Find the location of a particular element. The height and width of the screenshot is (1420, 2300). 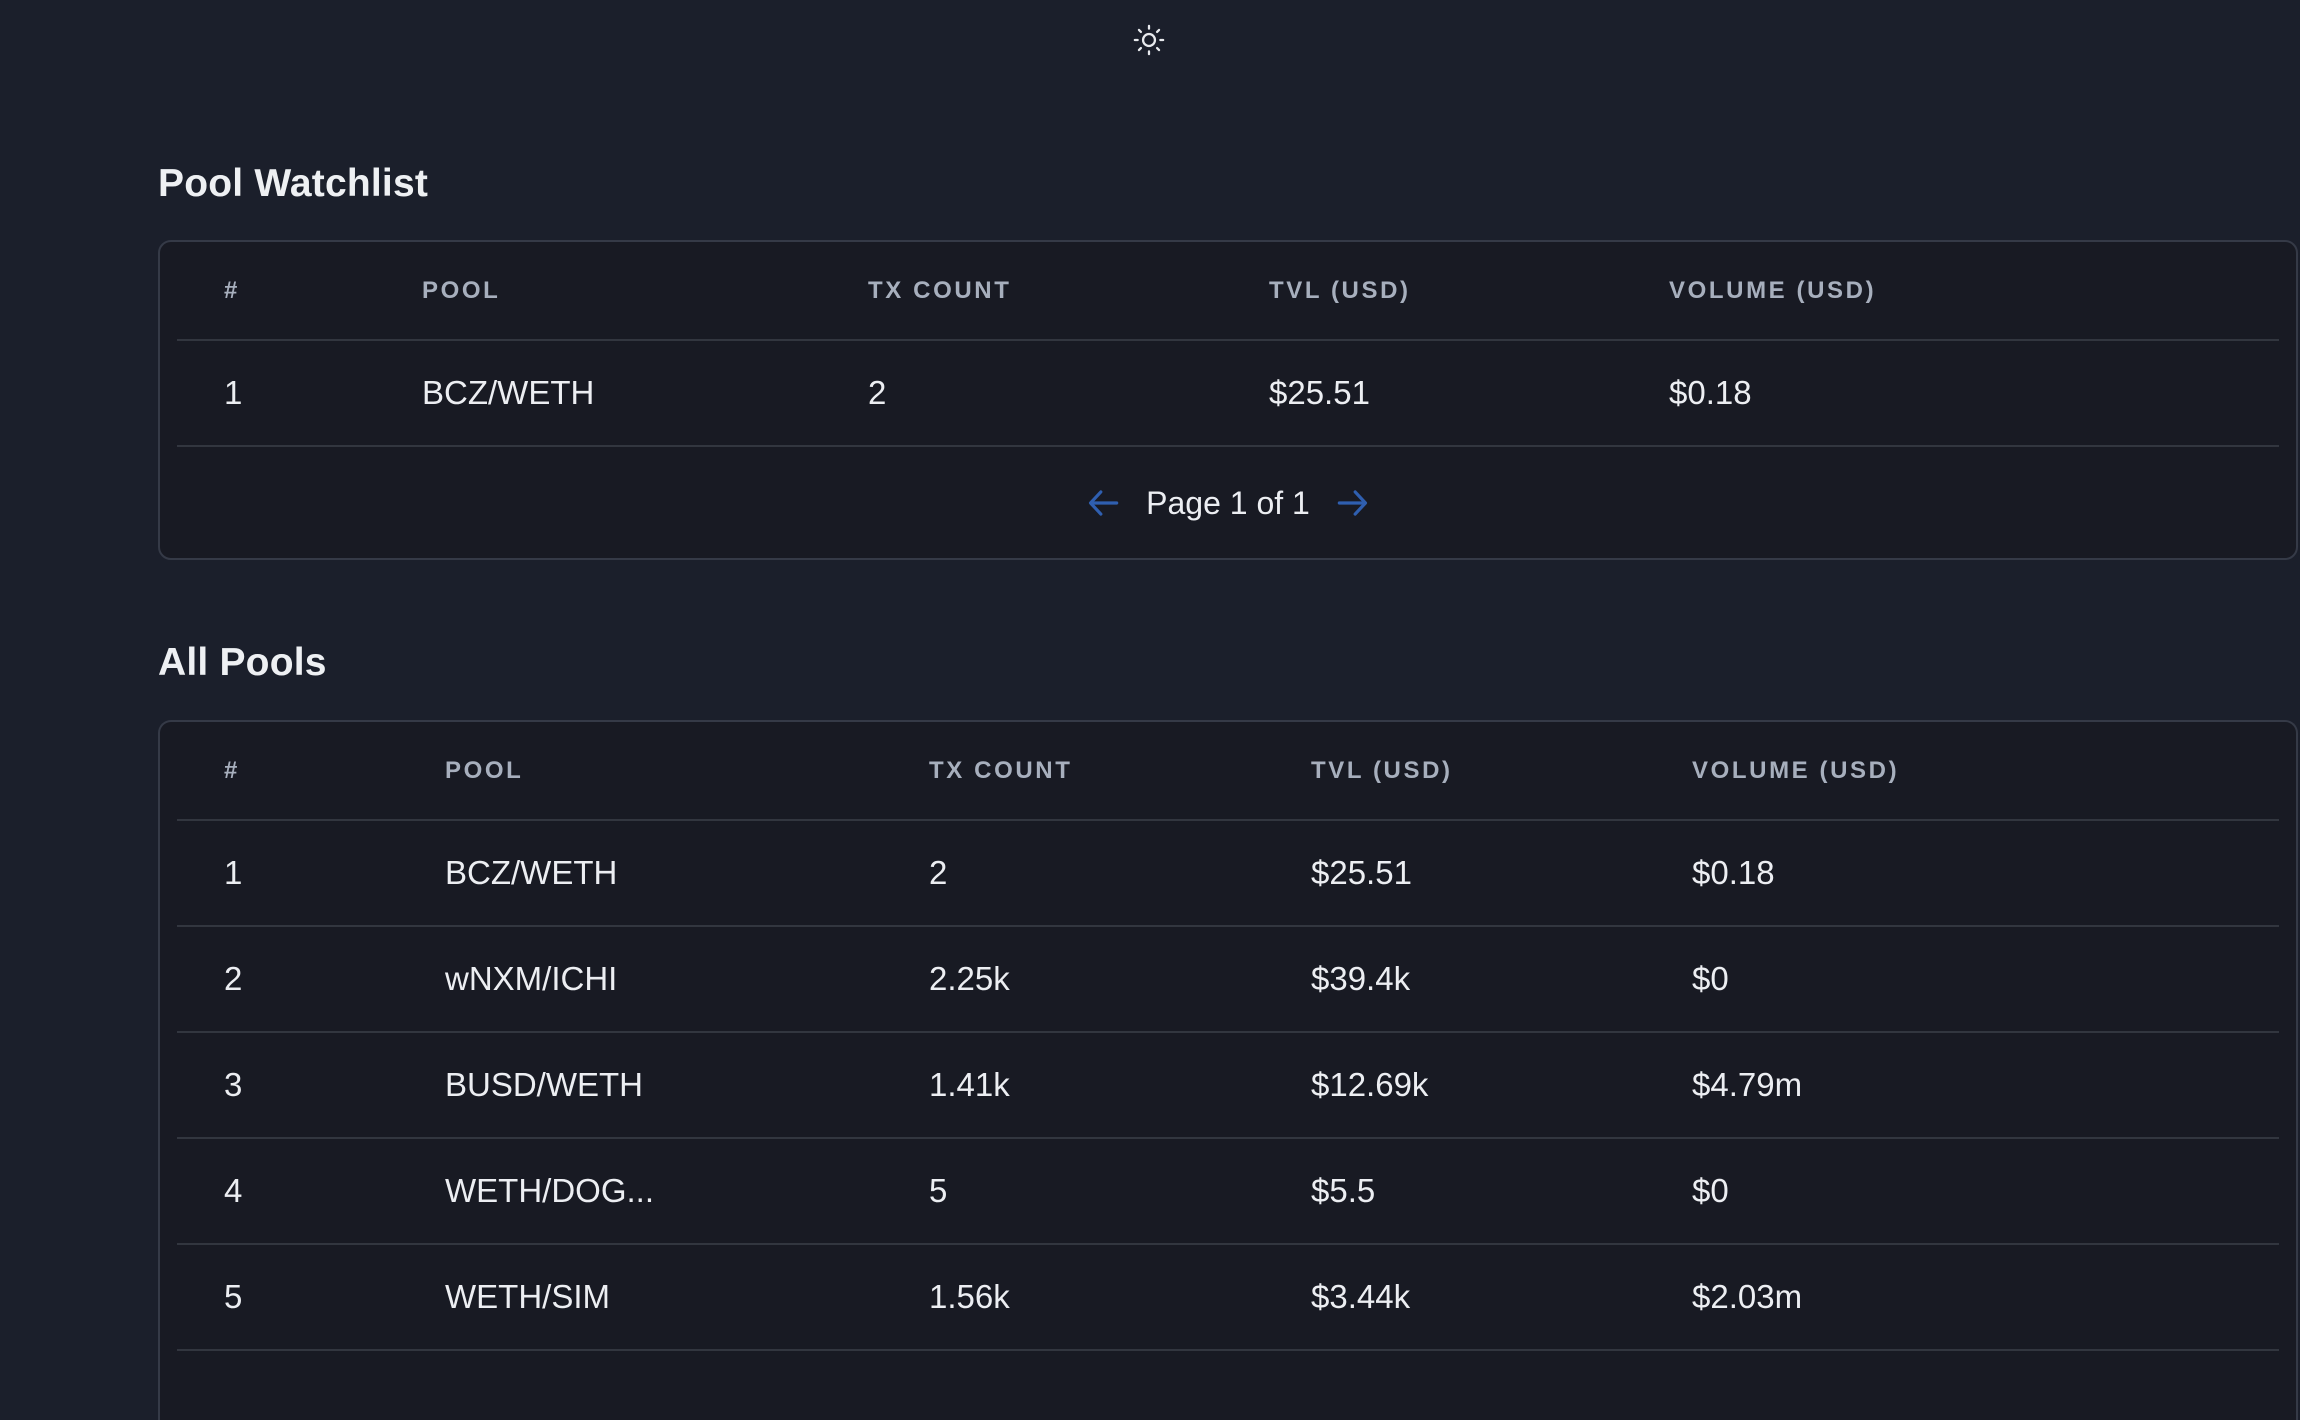

row-tvl: $3.44k is located at coordinates (1361, 1296).